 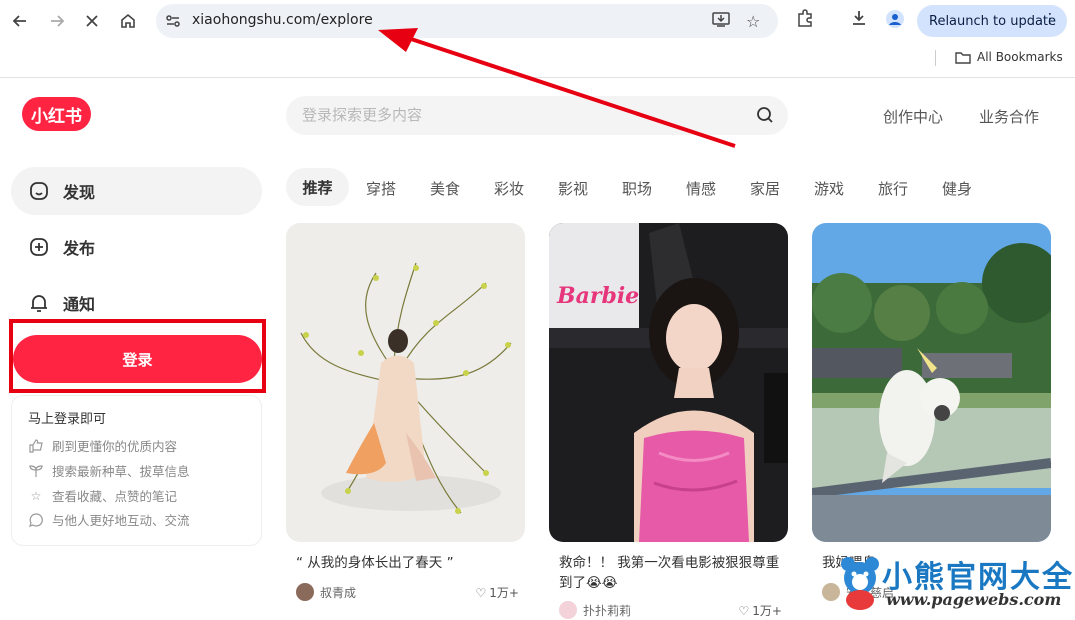 What do you see at coordinates (765, 188) in the screenshot?
I see `tab-home: 家居` at bounding box center [765, 188].